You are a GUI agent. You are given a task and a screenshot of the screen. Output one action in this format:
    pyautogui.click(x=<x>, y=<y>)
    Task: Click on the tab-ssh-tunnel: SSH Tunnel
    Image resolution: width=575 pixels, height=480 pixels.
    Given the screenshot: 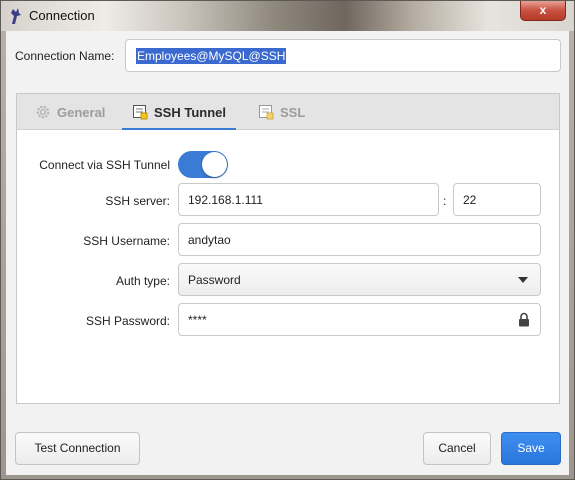 What is the action you would take?
    pyautogui.click(x=179, y=112)
    